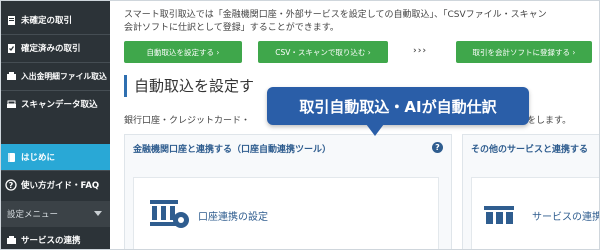 The height and width of the screenshot is (250, 600). Describe the element at coordinates (233, 217) in the screenshot. I see `card-label: 口座連携の設定` at that location.